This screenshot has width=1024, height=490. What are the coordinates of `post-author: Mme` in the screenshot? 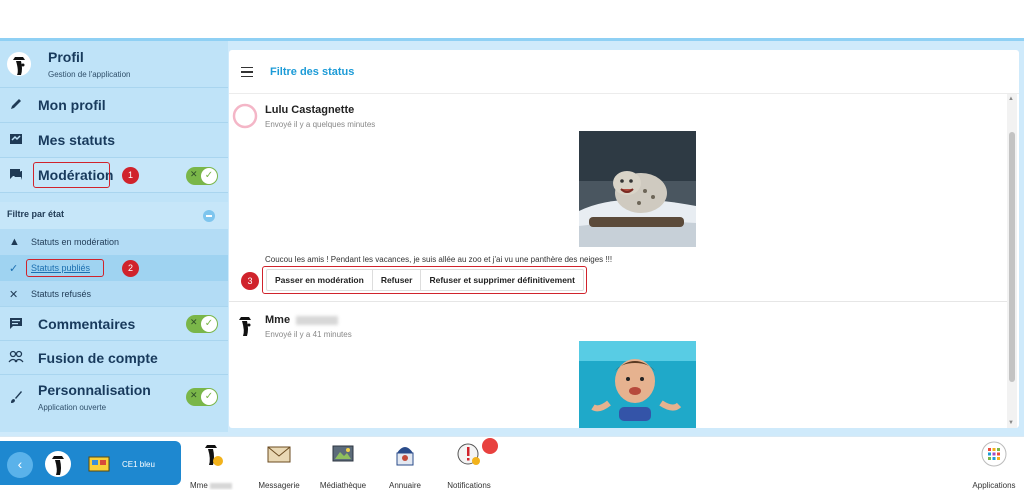 It's located at (302, 320).